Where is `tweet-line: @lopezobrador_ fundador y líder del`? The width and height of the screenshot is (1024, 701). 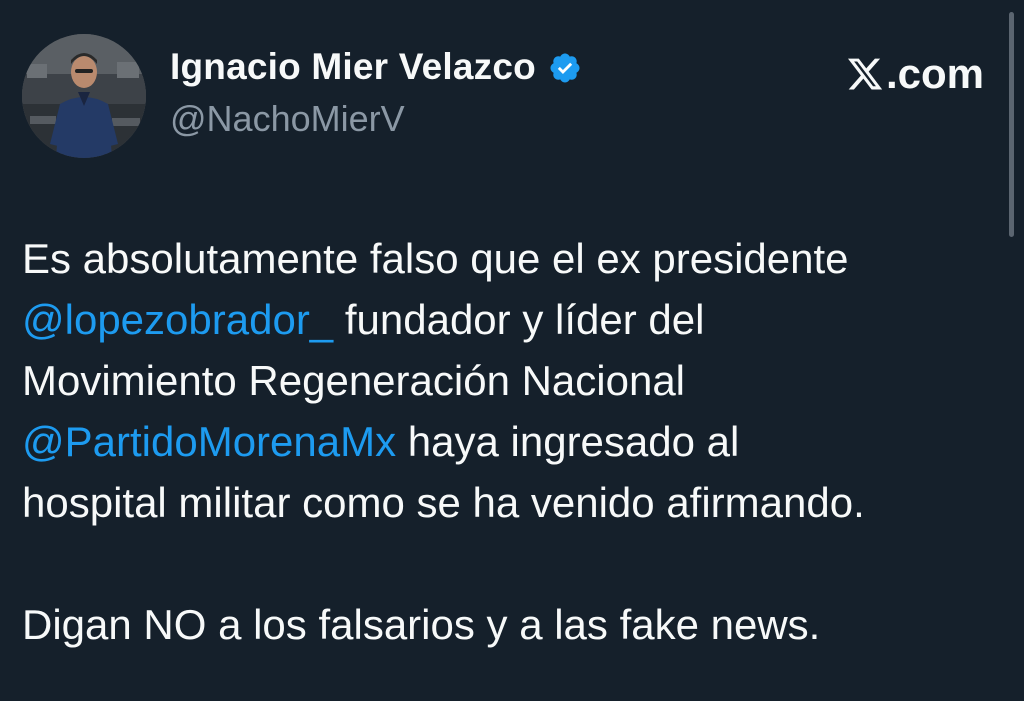 tweet-line: @lopezobrador_ fundador y líder del is located at coordinates (509, 319).